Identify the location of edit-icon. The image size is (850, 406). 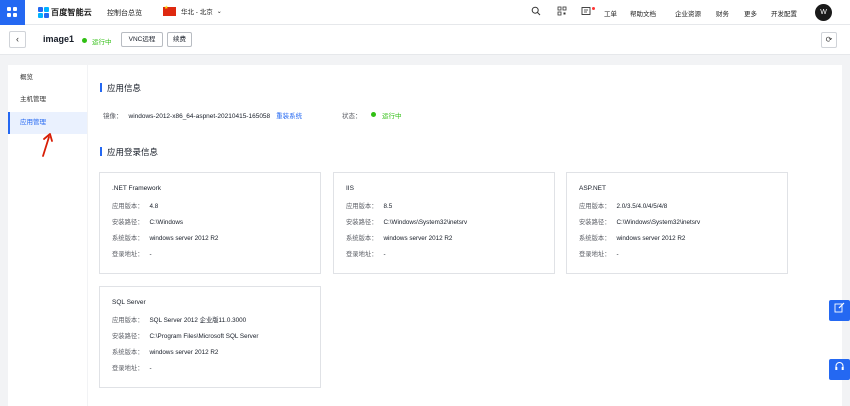
(839, 307).